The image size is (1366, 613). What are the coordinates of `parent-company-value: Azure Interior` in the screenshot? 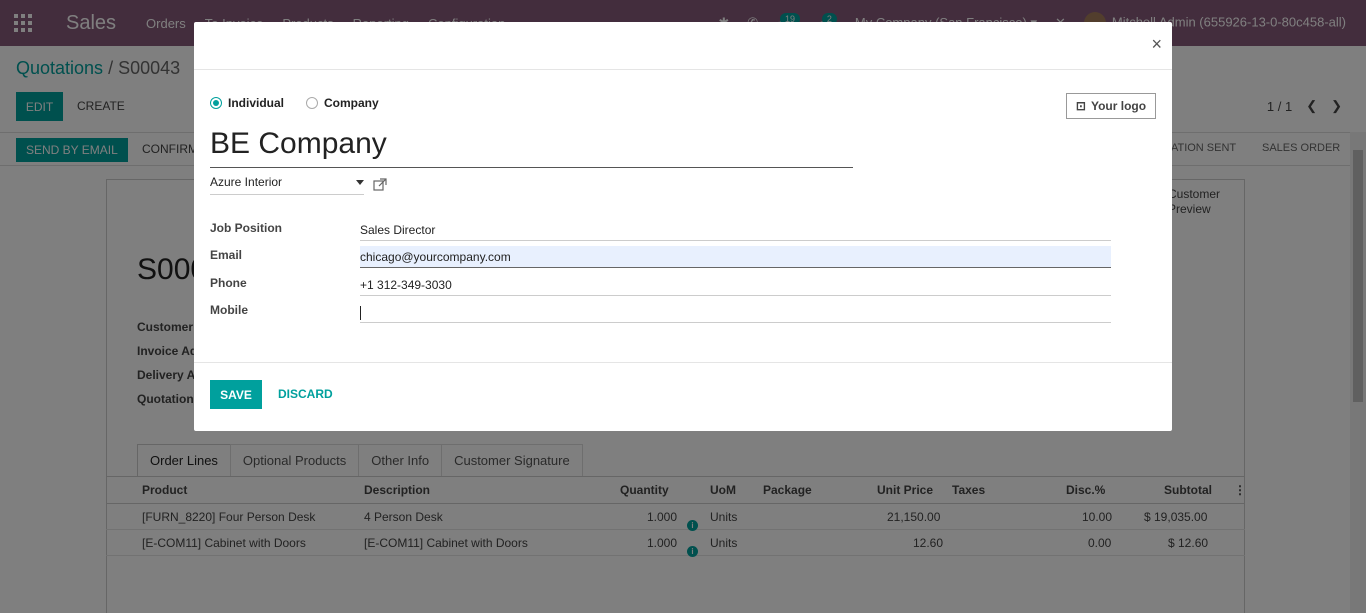 It's located at (246, 182).